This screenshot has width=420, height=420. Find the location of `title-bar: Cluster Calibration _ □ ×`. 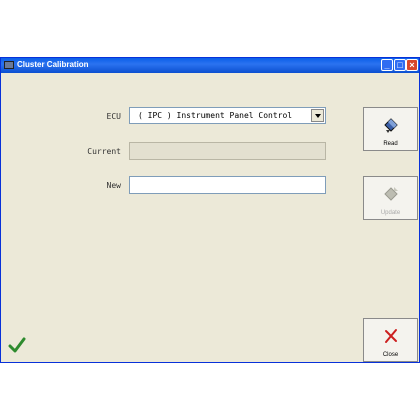

title-bar: Cluster Calibration _ □ × is located at coordinates (210, 65).